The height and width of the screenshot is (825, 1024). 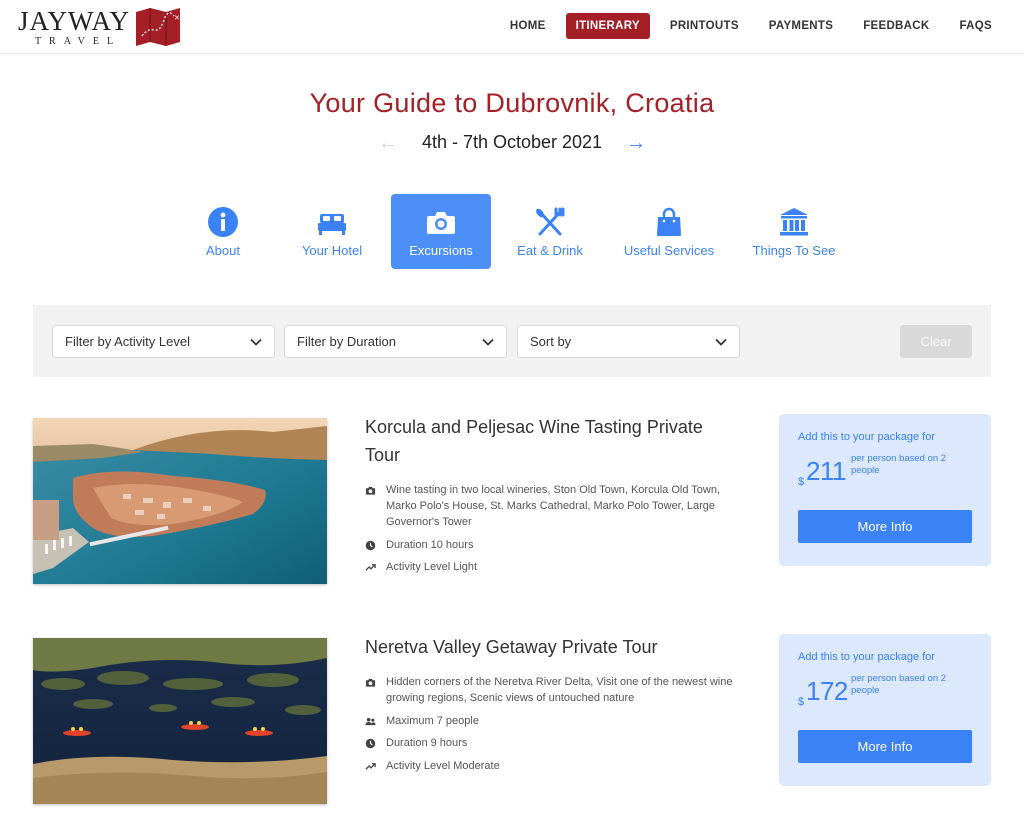 I want to click on page-title: Your Guide to Dubrovnik, Croatia, so click(x=512, y=103).